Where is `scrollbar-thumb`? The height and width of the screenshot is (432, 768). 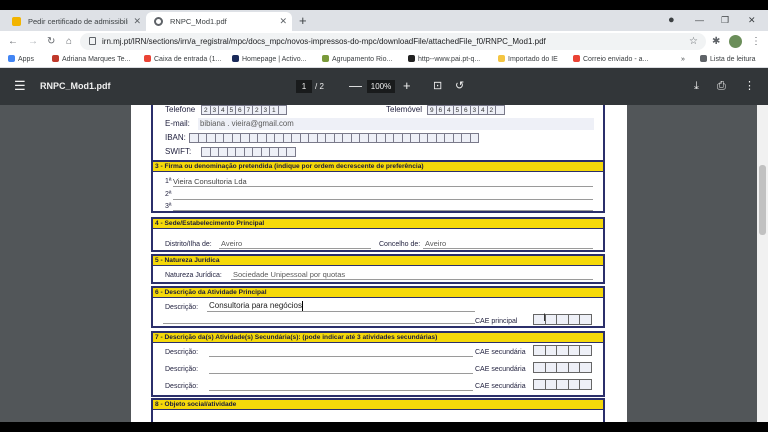
scrollbar-thumb is located at coordinates (762, 200).